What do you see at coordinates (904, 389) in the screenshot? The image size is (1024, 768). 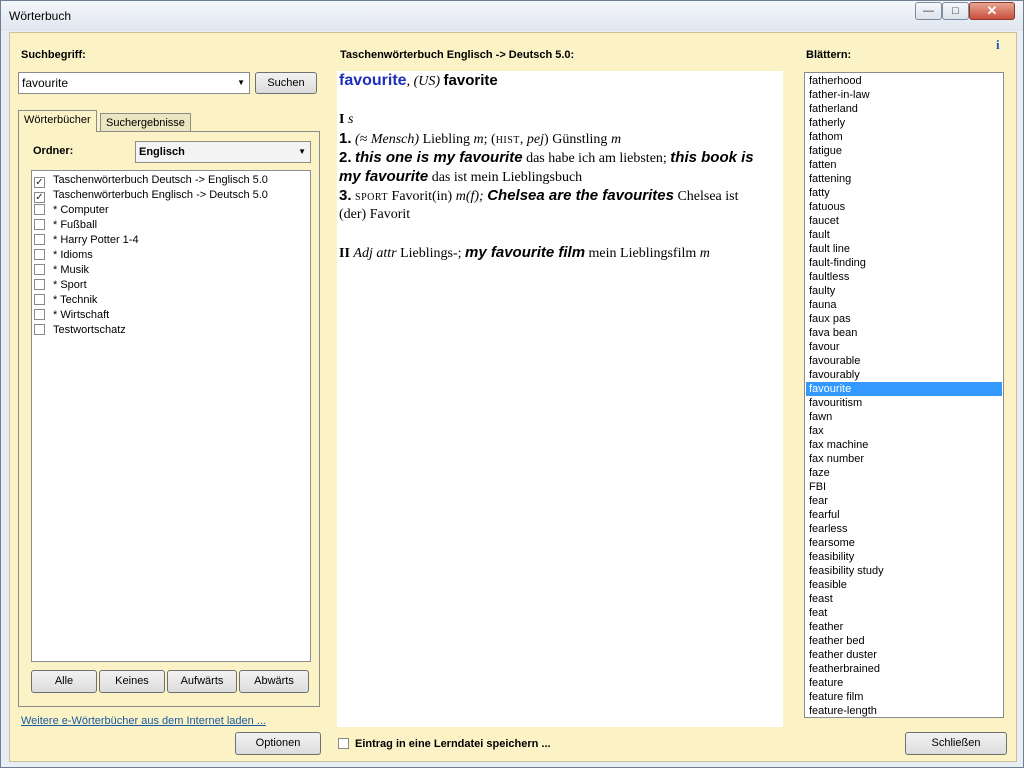 I see `list-item-selected: favourite` at bounding box center [904, 389].